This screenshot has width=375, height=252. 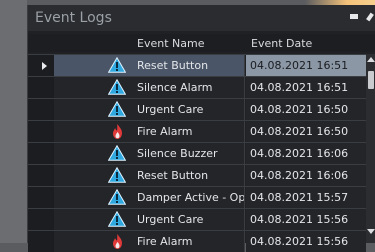 What do you see at coordinates (188, 153) in the screenshot?
I see `event-name-cell: Silence Buzzer` at bounding box center [188, 153].